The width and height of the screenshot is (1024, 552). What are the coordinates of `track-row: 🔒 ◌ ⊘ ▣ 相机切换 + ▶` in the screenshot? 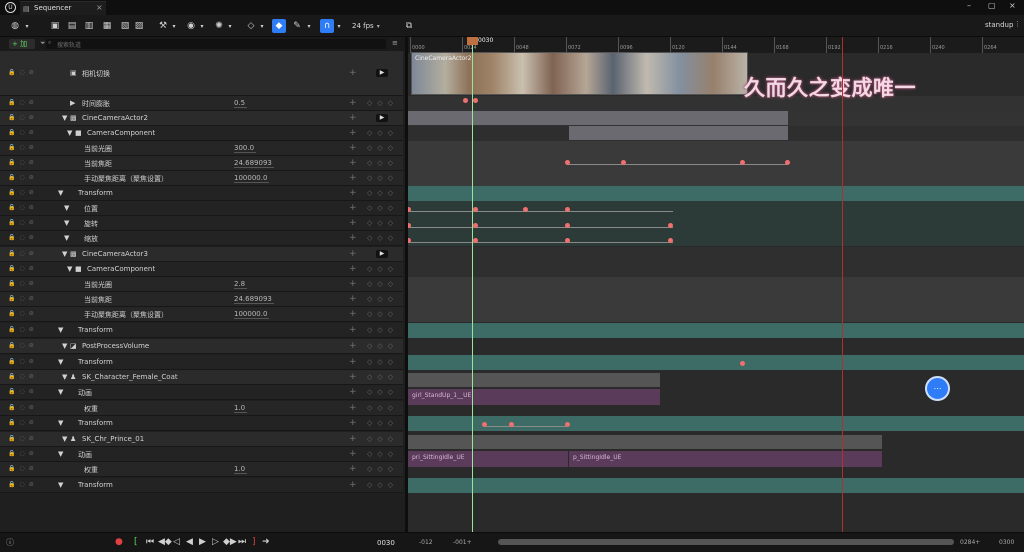 It's located at (201, 73).